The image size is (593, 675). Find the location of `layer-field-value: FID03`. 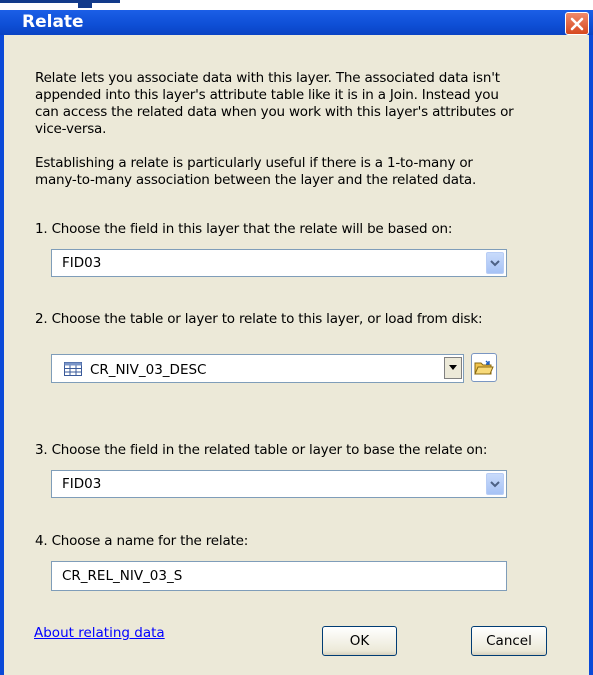

layer-field-value: FID03 is located at coordinates (82, 263).